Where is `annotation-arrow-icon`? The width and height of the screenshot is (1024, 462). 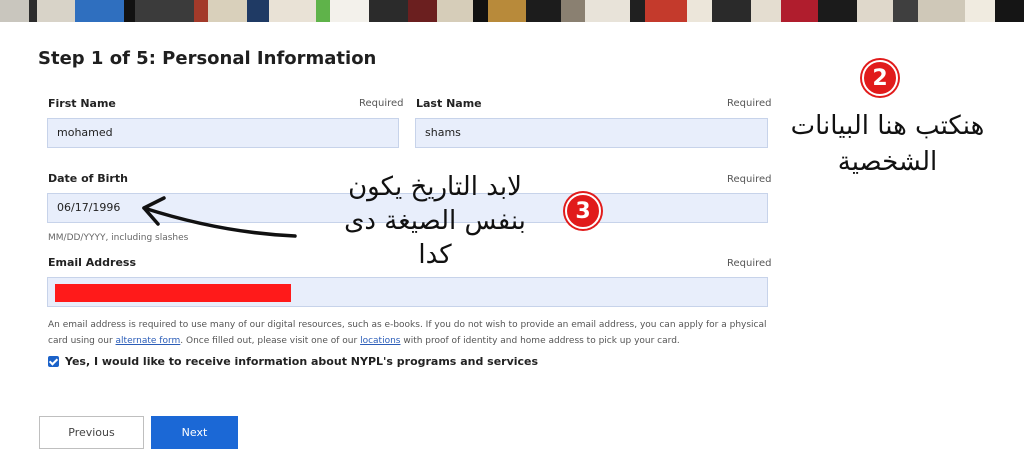 annotation-arrow-icon is located at coordinates (219, 217).